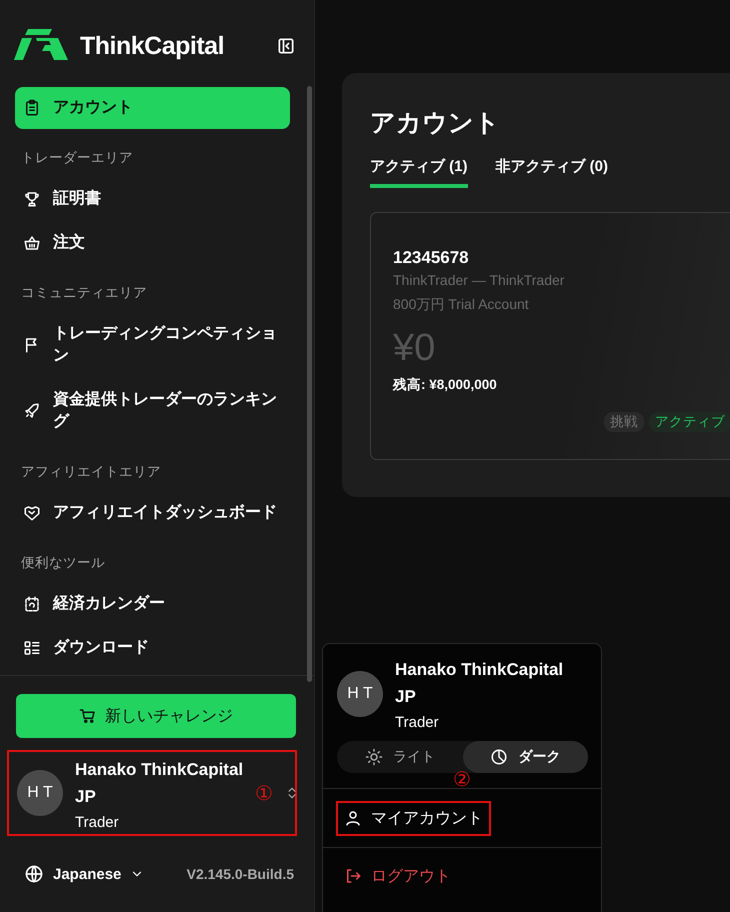 This screenshot has height=912, width=730. What do you see at coordinates (152, 243) in the screenshot?
I see `sidebar-item: 注文` at bounding box center [152, 243].